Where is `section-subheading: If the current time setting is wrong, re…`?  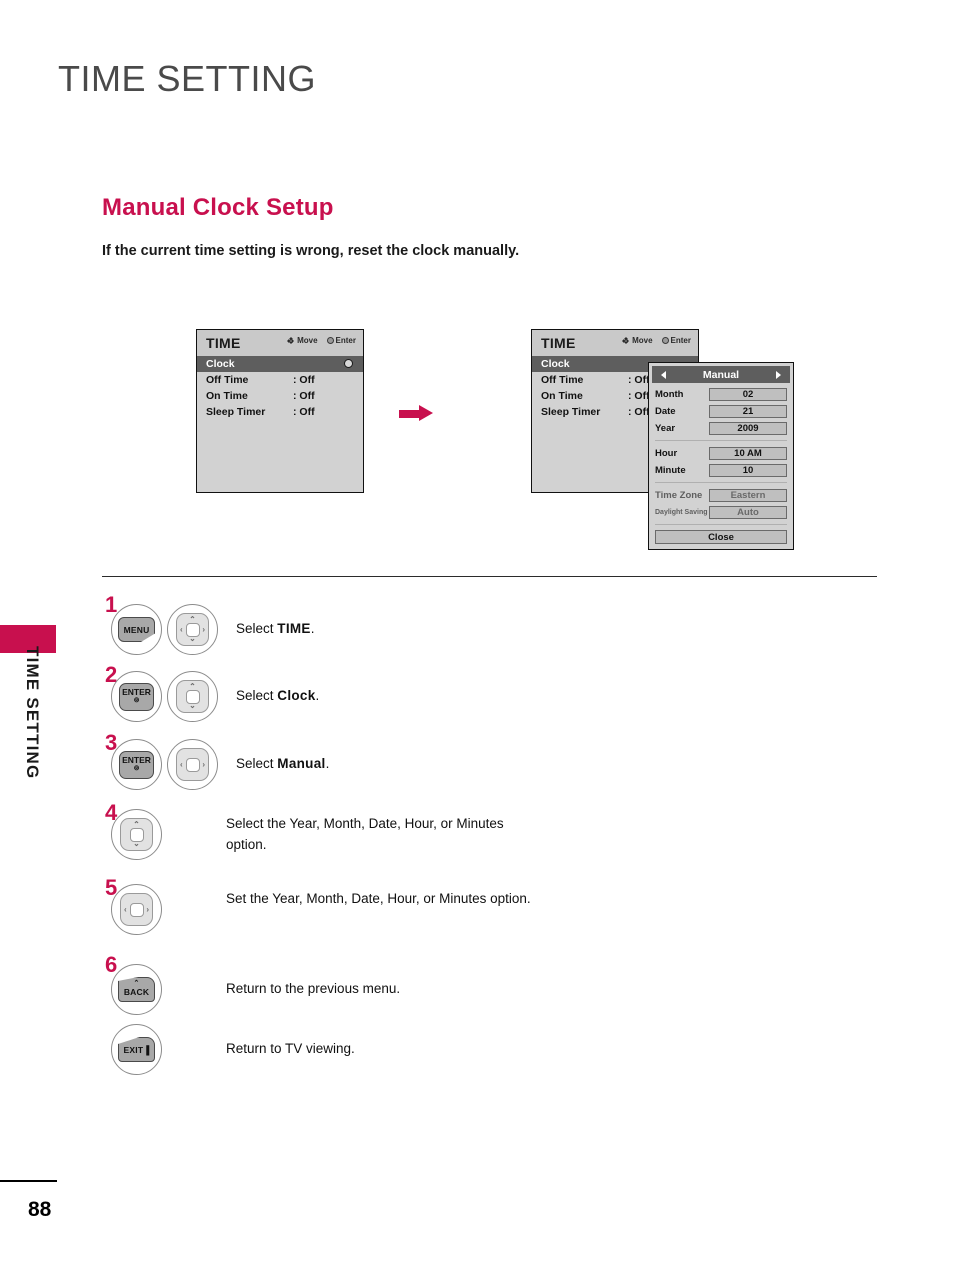 section-subheading: If the current time setting is wrong, re… is located at coordinates (311, 251).